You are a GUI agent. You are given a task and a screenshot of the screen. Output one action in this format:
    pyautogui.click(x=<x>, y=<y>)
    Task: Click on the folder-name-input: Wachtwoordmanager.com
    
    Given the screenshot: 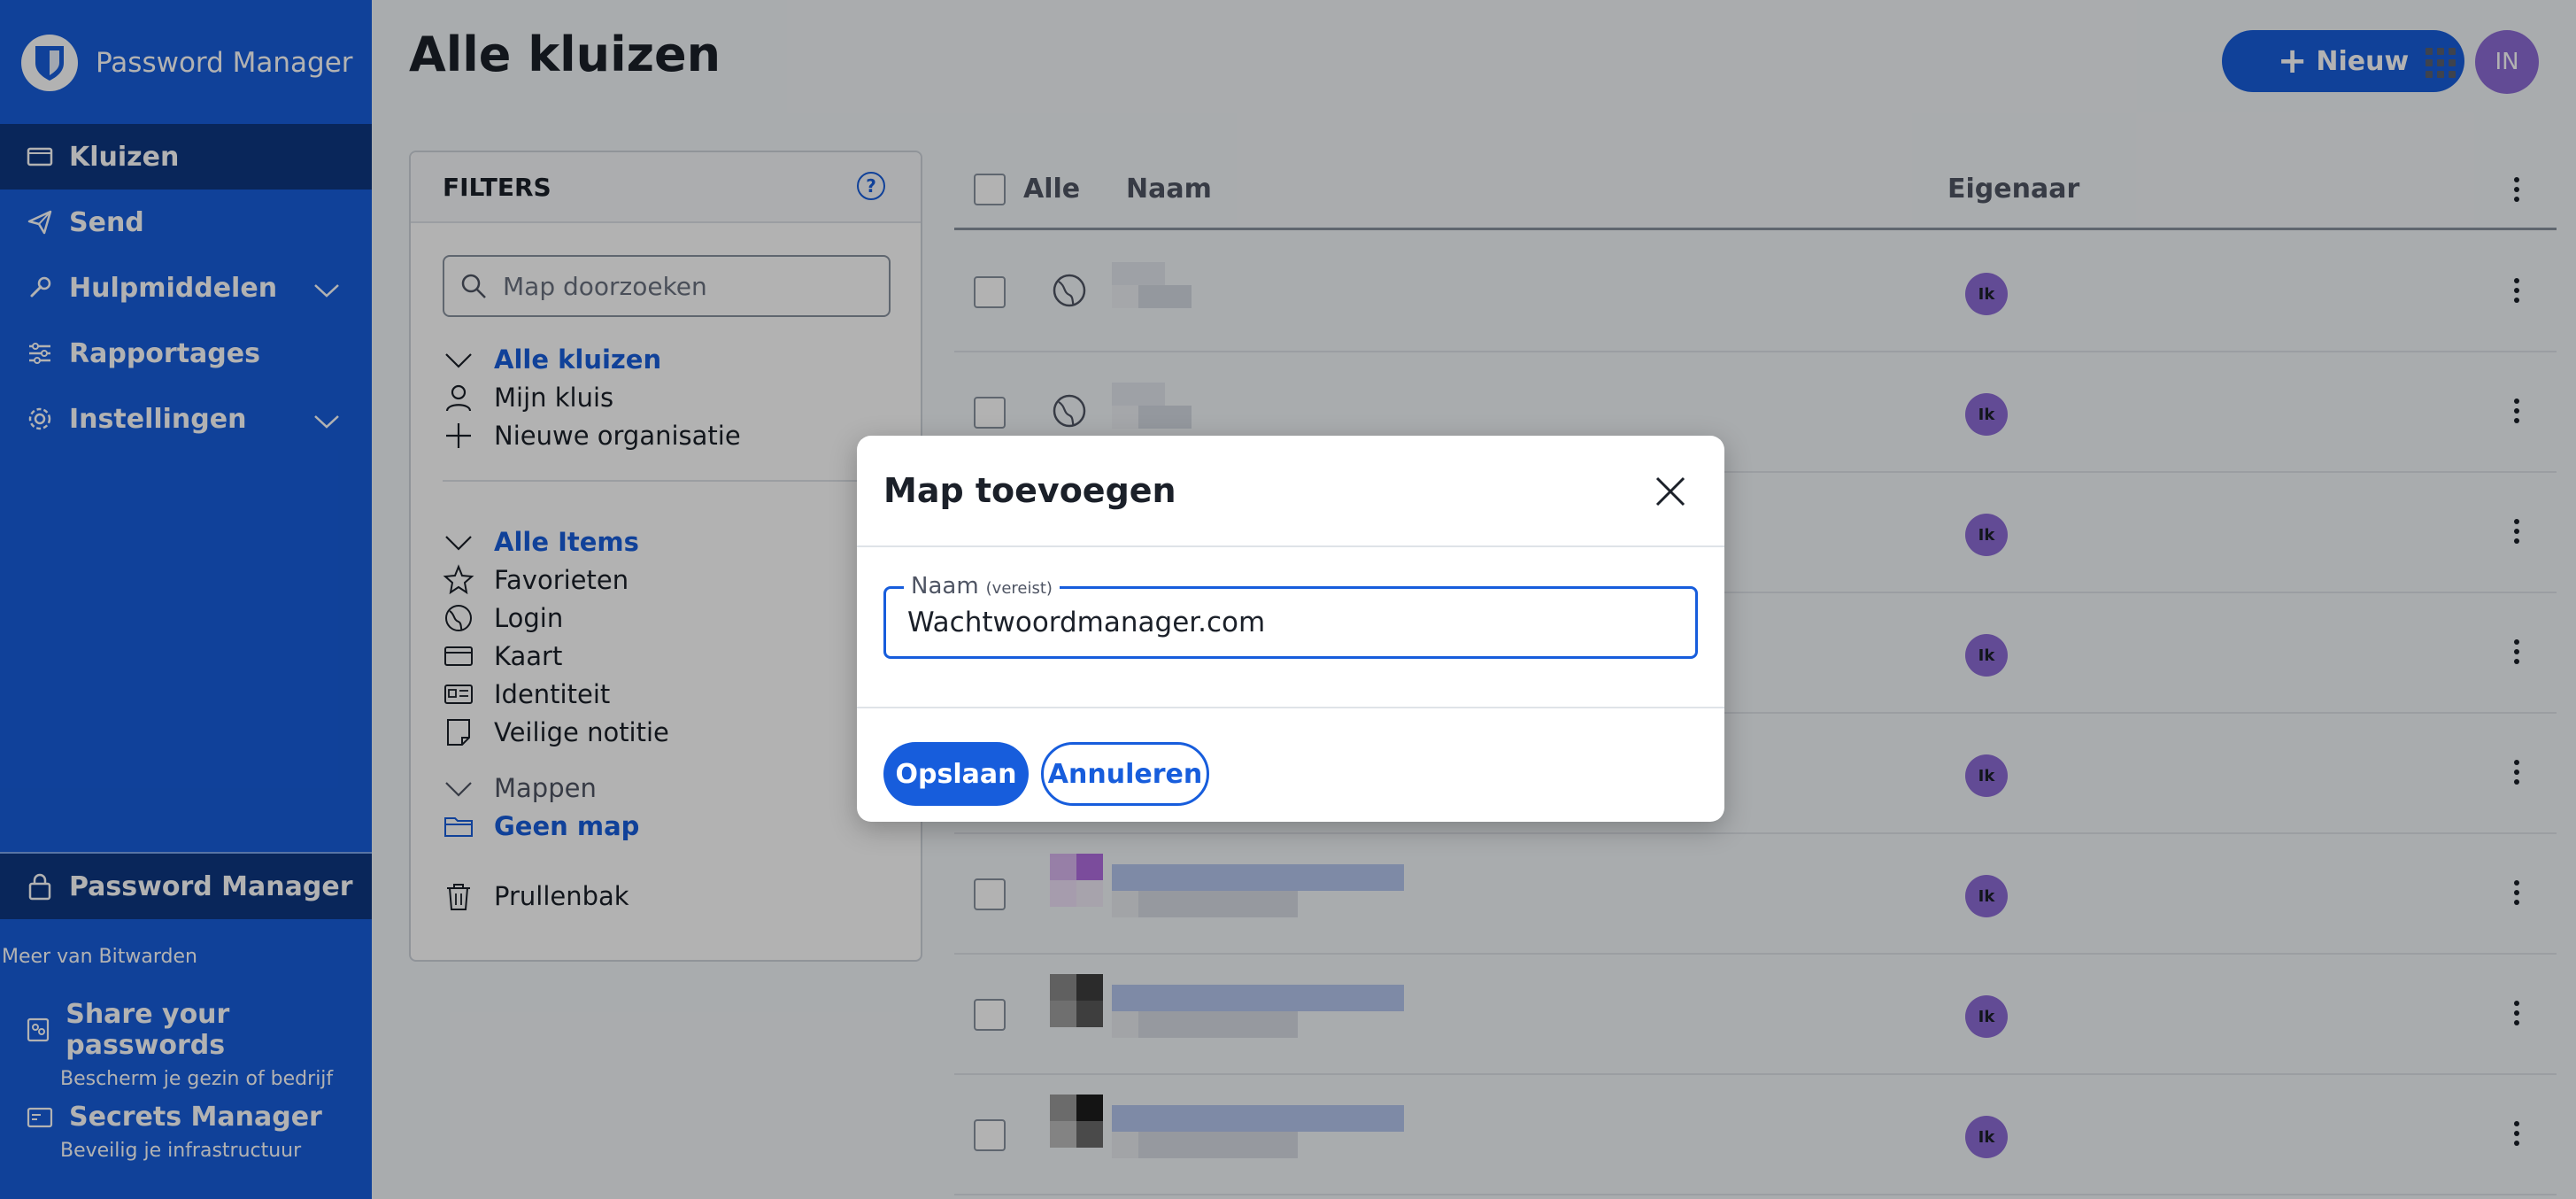 What is the action you would take?
    pyautogui.click(x=1086, y=622)
    